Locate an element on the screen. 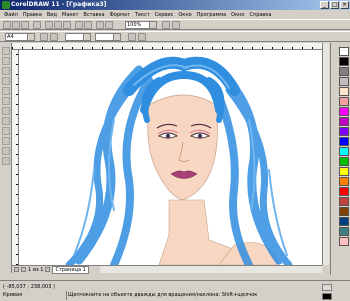 This screenshot has width=350, height=301. options-button is located at coordinates (176, 25).